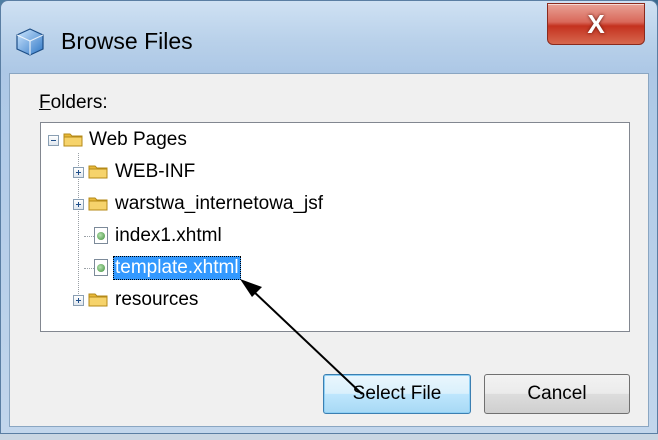 The width and height of the screenshot is (658, 440). I want to click on folders-label: Folders:, so click(73, 103).